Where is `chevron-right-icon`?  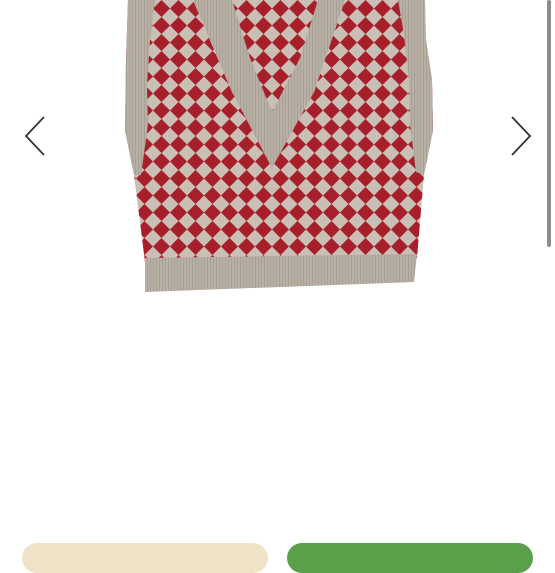 chevron-right-icon is located at coordinates (521, 136).